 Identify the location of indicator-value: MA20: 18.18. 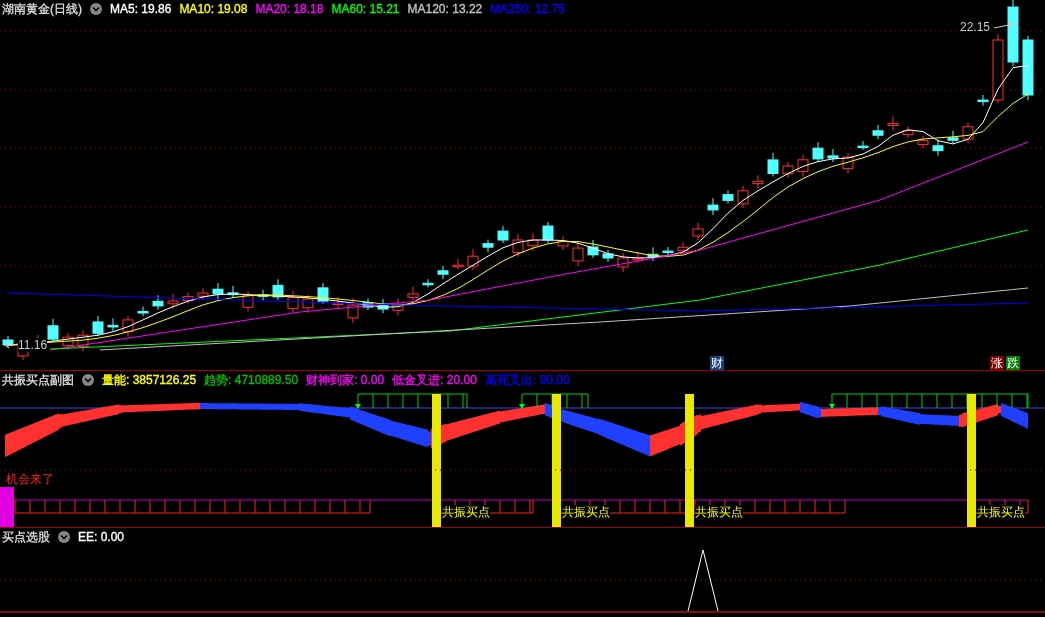
(289, 9).